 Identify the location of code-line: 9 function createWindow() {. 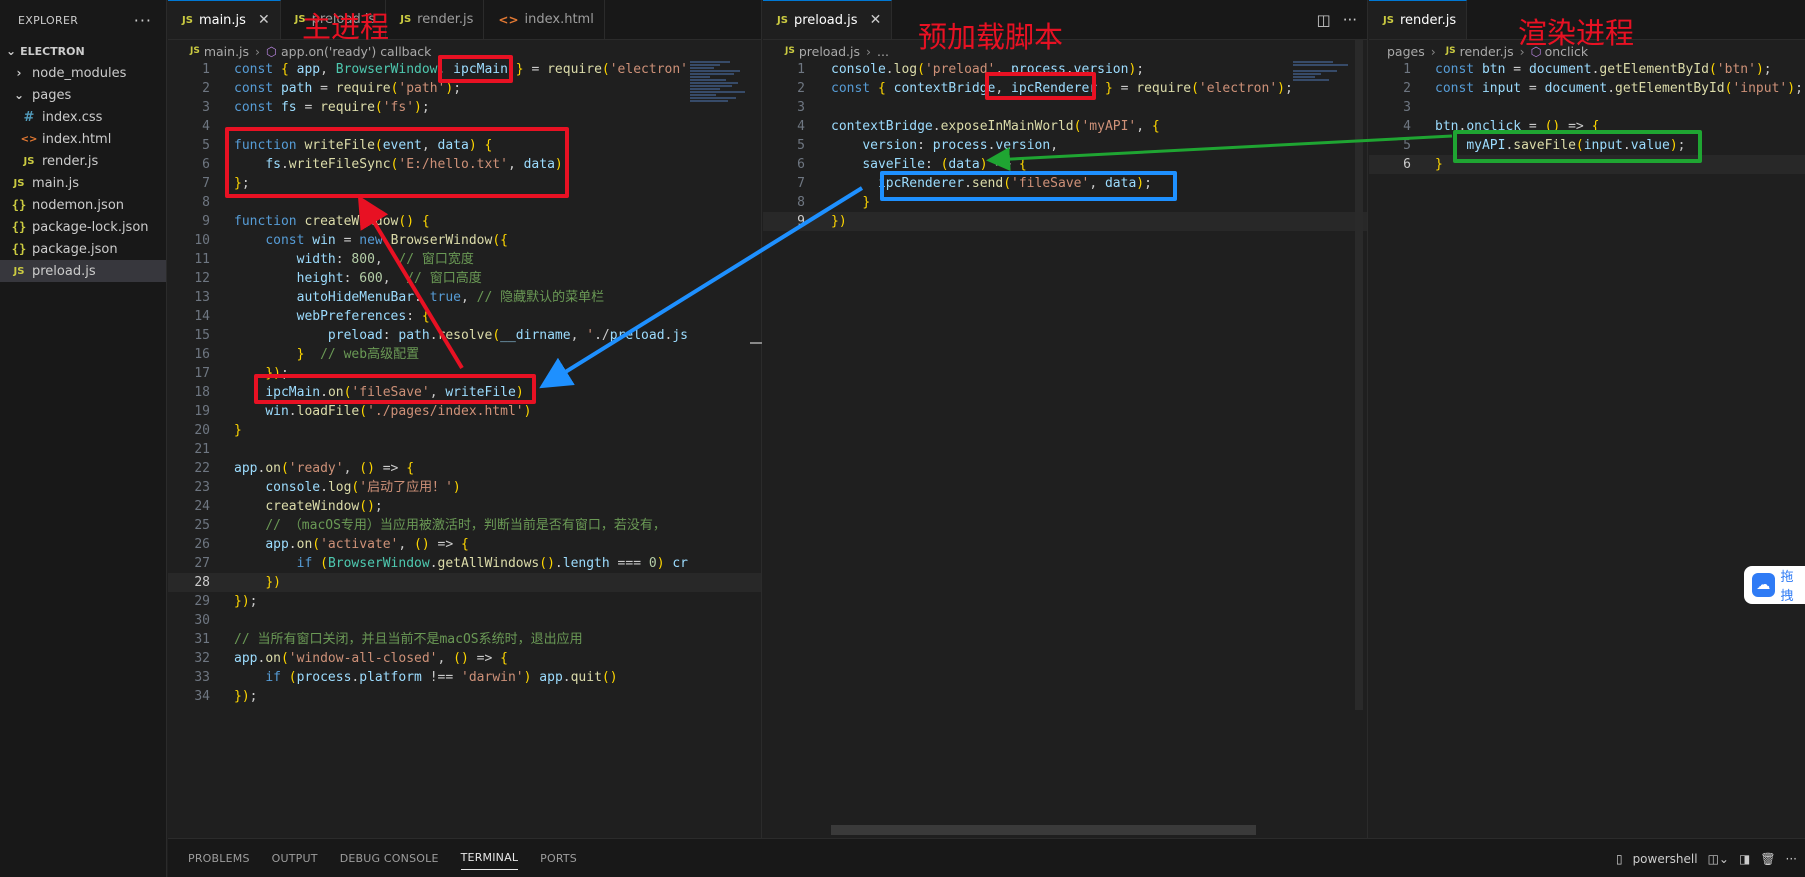
(464, 221).